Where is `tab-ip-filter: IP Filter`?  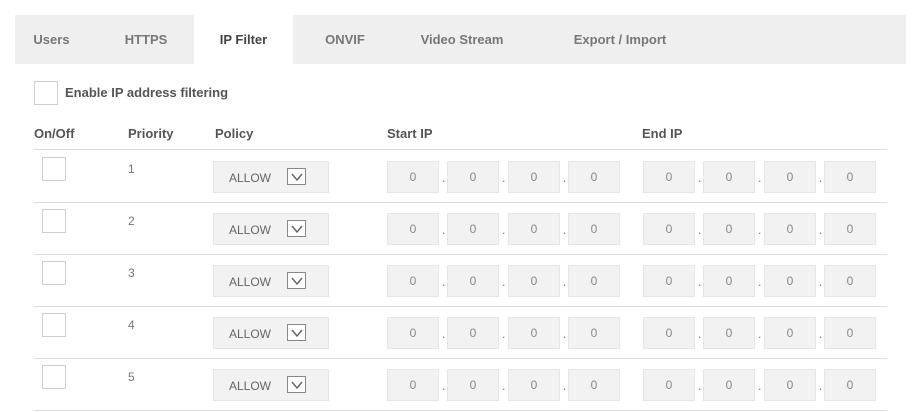 tab-ip-filter: IP Filter is located at coordinates (243, 39).